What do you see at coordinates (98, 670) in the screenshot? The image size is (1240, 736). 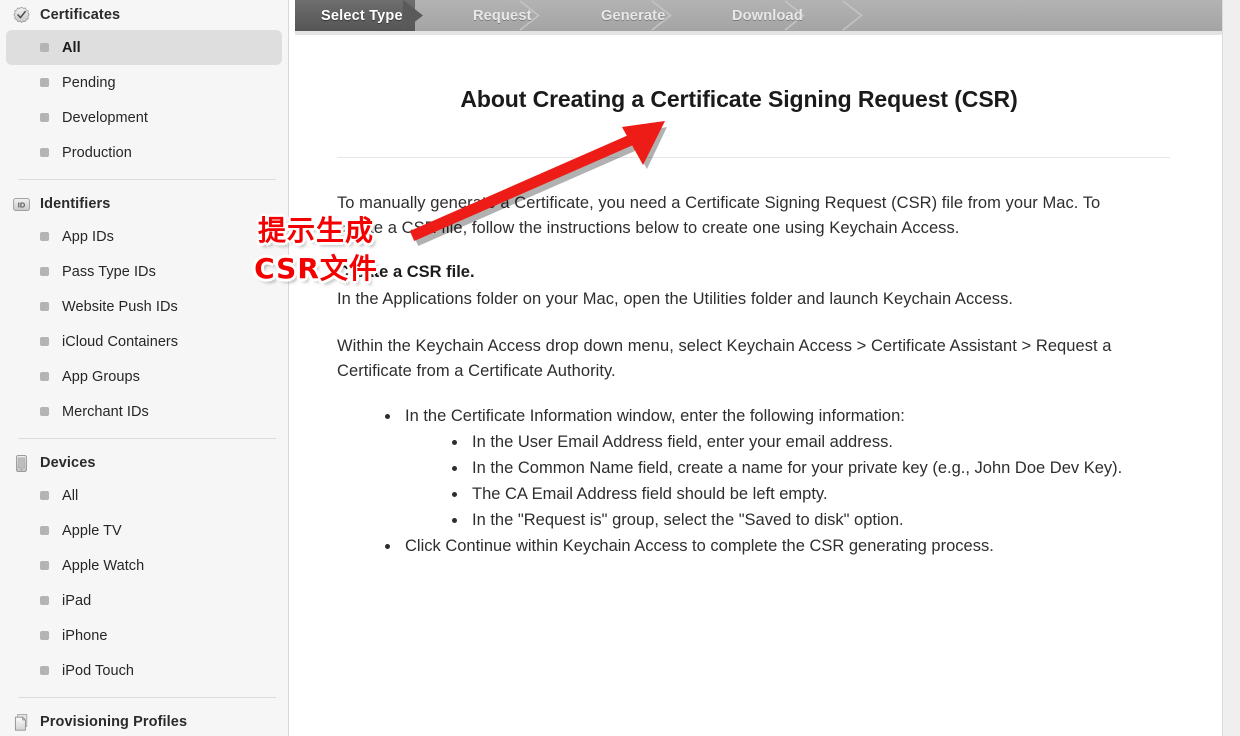 I see `sidebar-item-label: iPod Touch` at bounding box center [98, 670].